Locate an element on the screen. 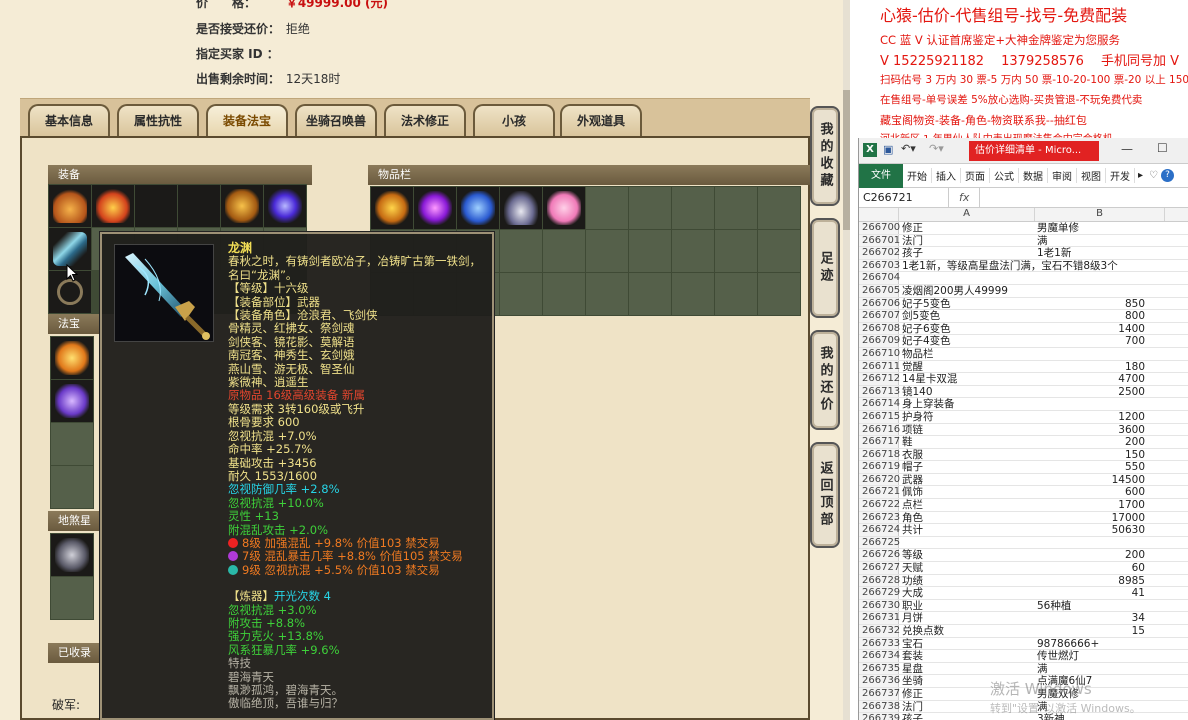 Image resolution: width=1188 pixels, height=720 pixels. row-number: 266701 is located at coordinates (879, 240).